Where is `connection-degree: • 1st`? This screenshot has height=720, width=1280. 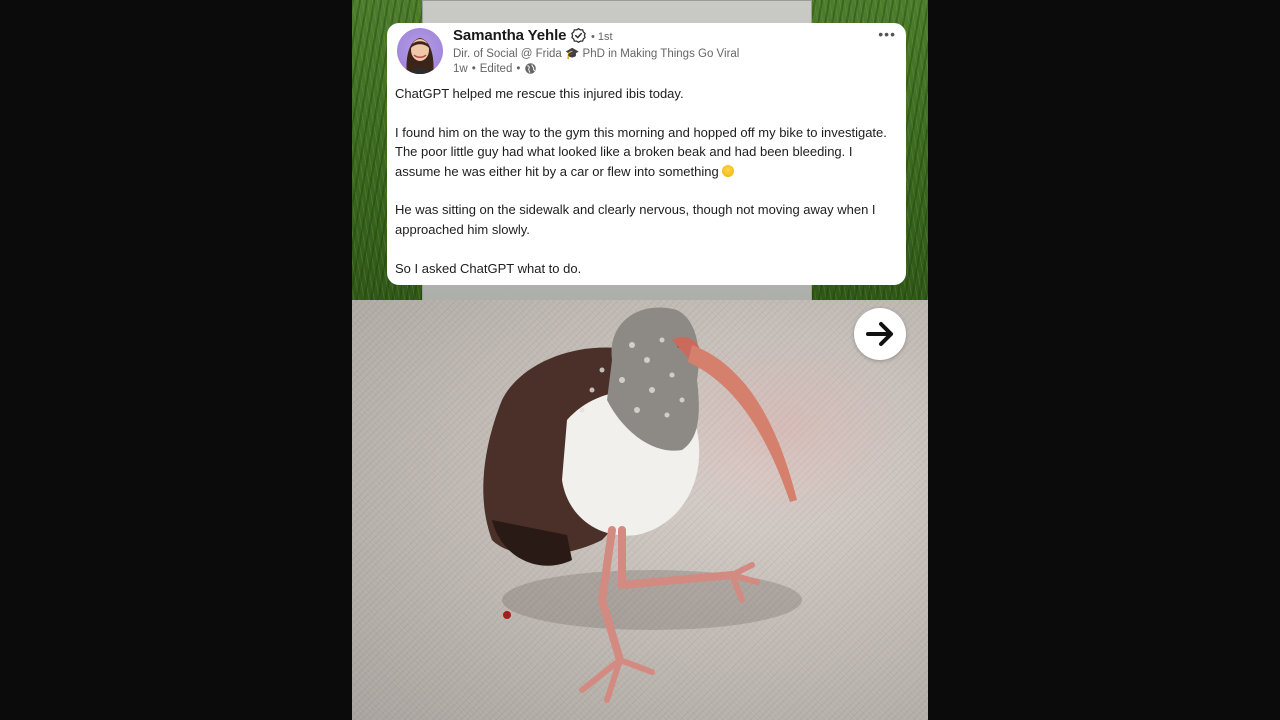
connection-degree: • 1st is located at coordinates (602, 37).